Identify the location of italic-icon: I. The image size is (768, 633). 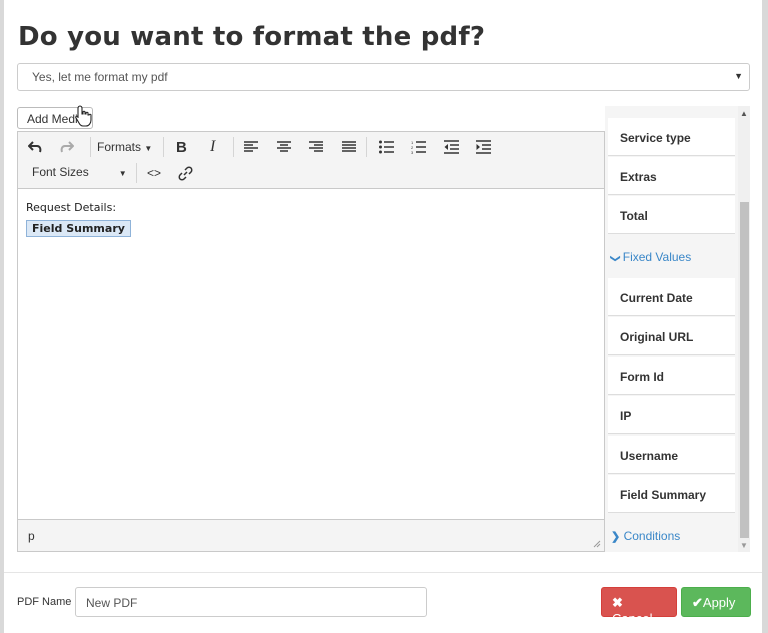
(212, 147).